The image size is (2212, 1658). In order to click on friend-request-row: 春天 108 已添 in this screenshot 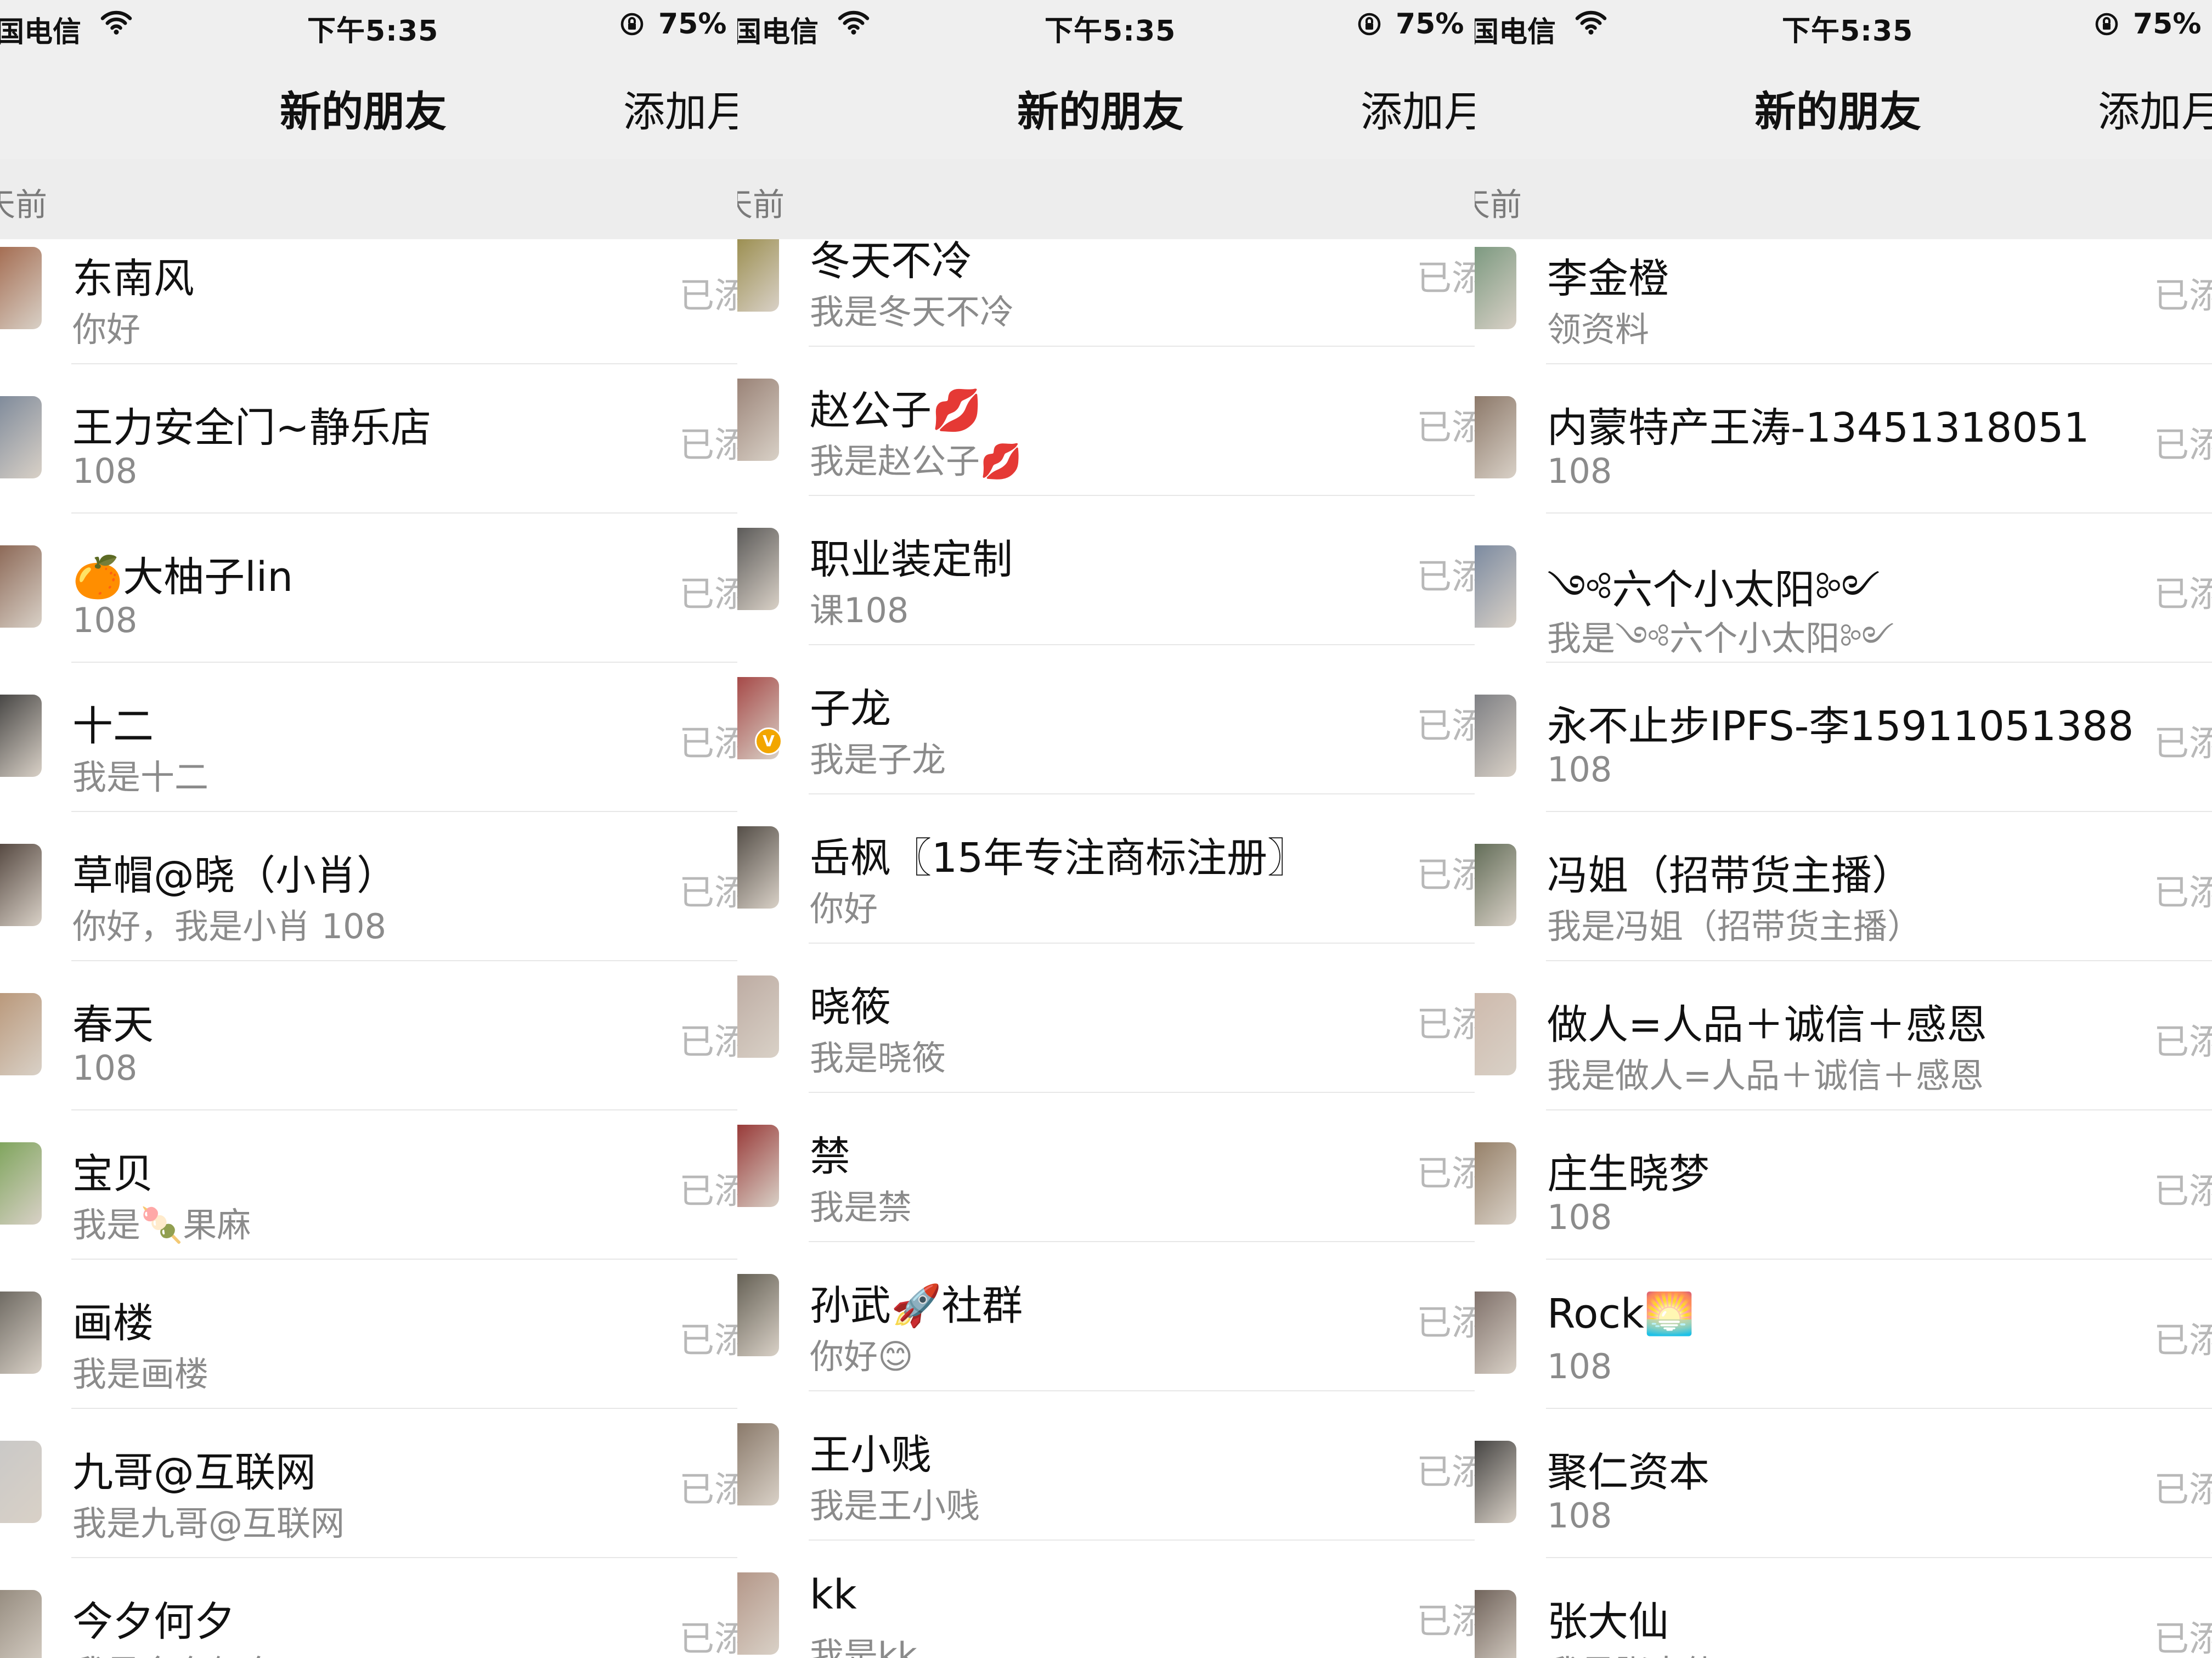, I will do `click(368, 1035)`.